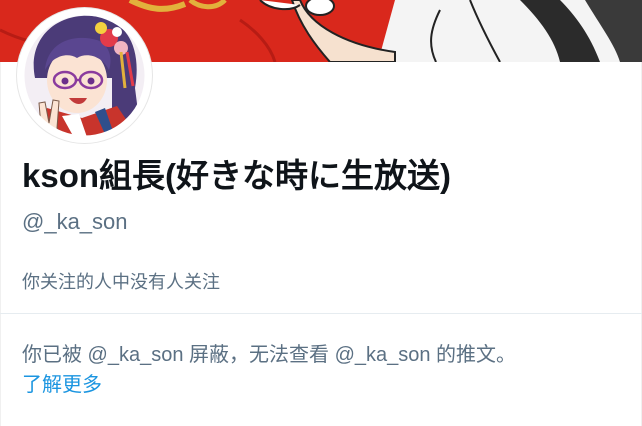 This screenshot has height=426, width=642. I want to click on profile-avatar, so click(84, 75).